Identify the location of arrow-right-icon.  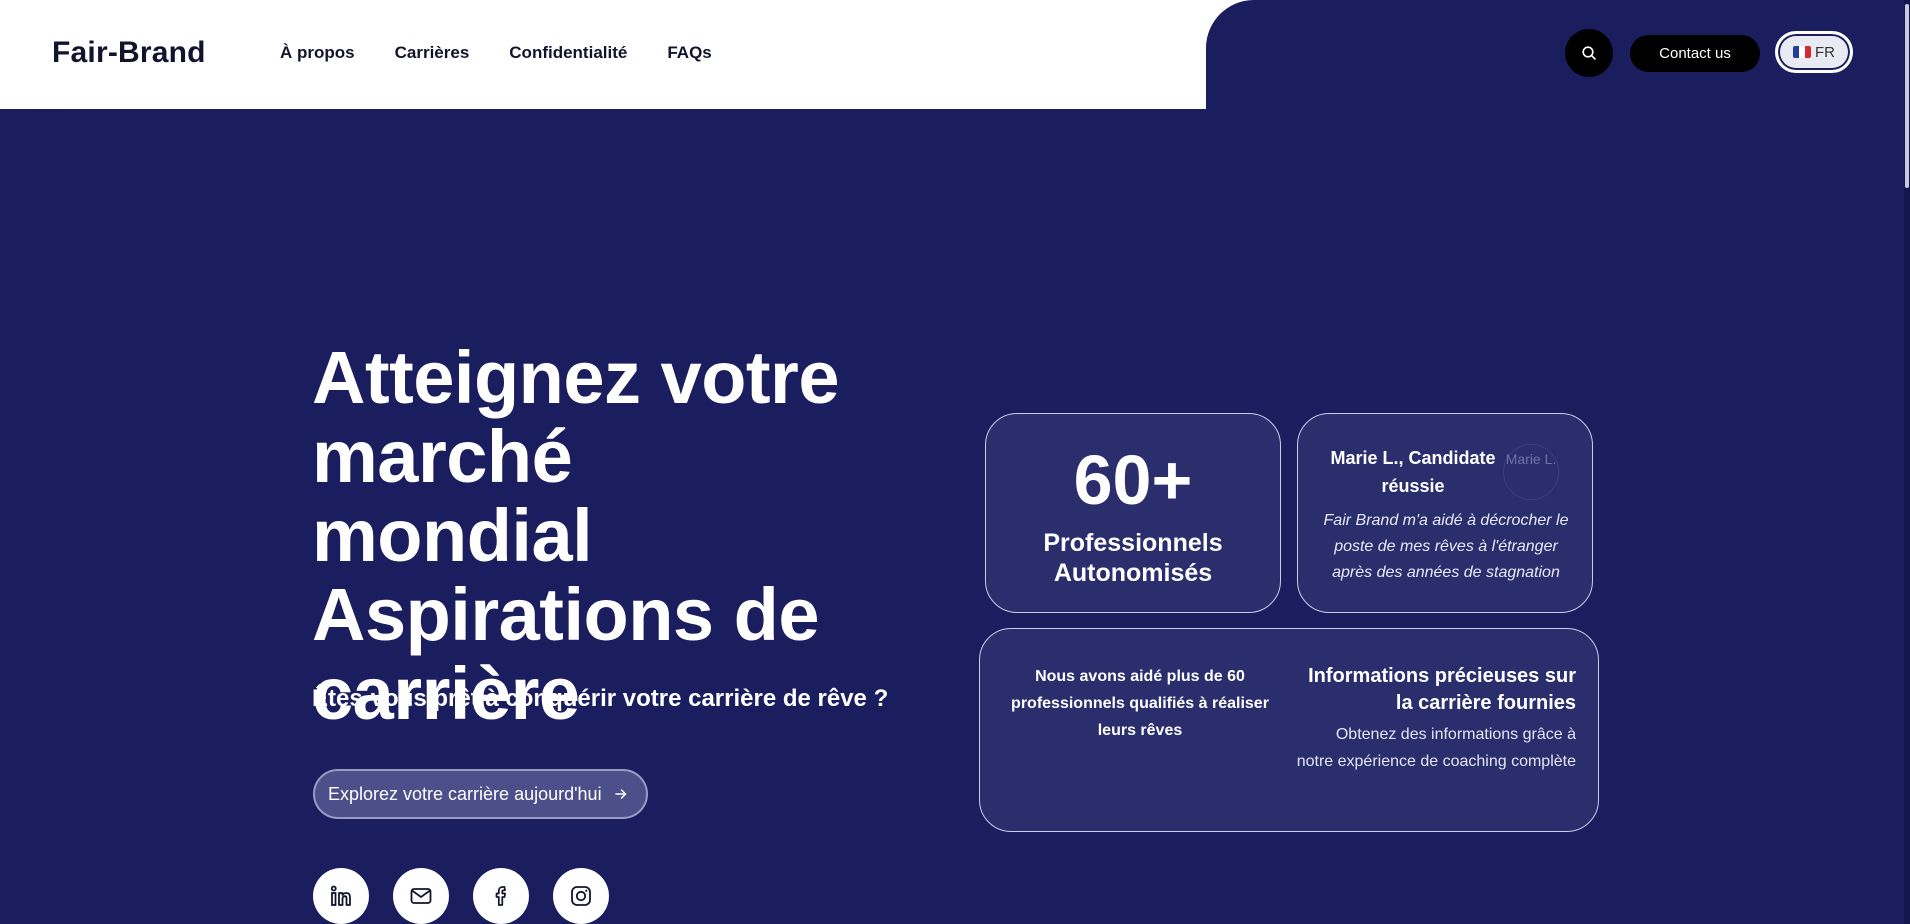
(620, 794).